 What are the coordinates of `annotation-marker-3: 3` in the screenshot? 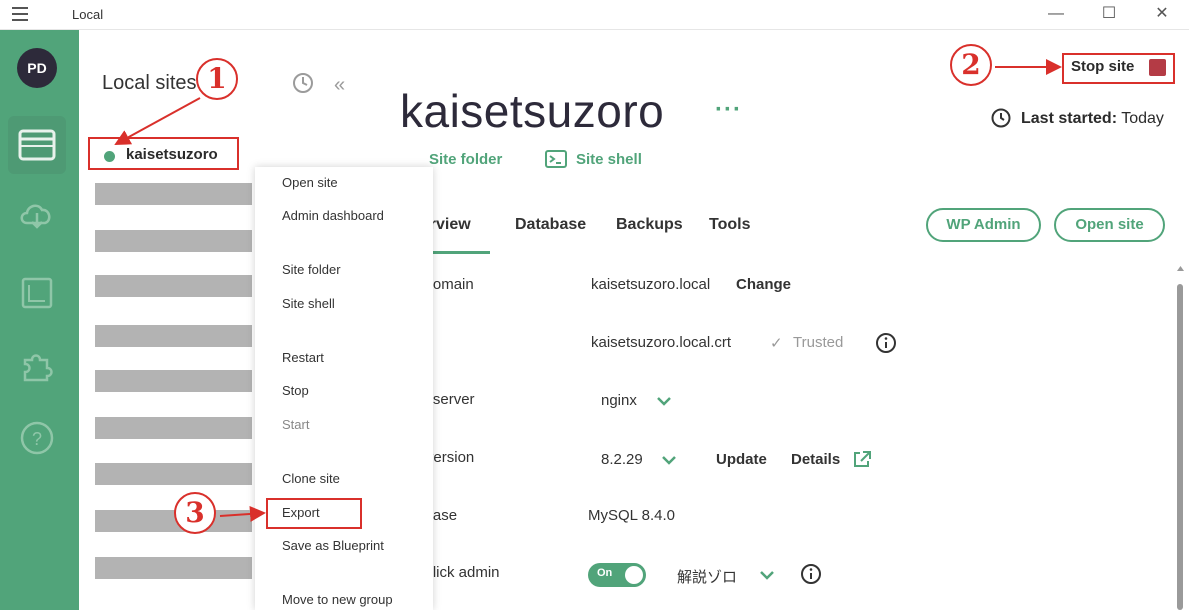 It's located at (195, 513).